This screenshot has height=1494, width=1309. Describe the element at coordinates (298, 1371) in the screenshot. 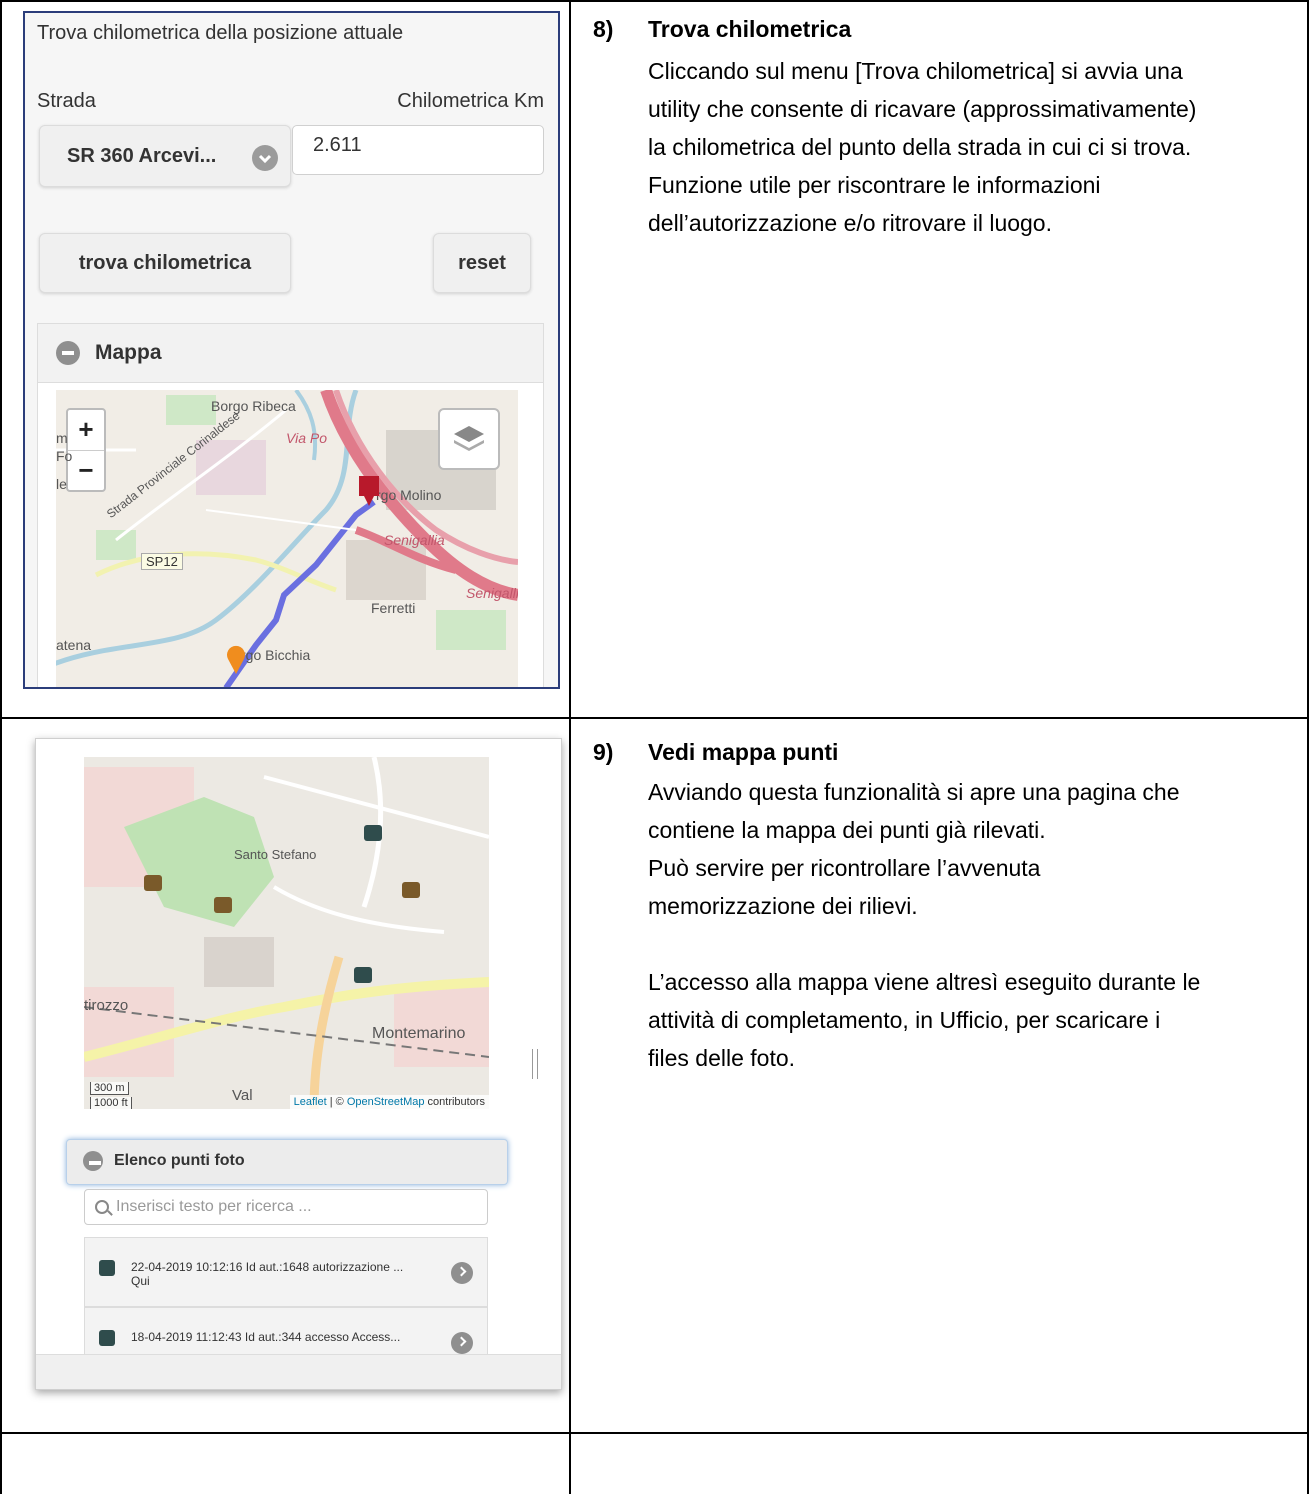

I see `resize-bar` at that location.